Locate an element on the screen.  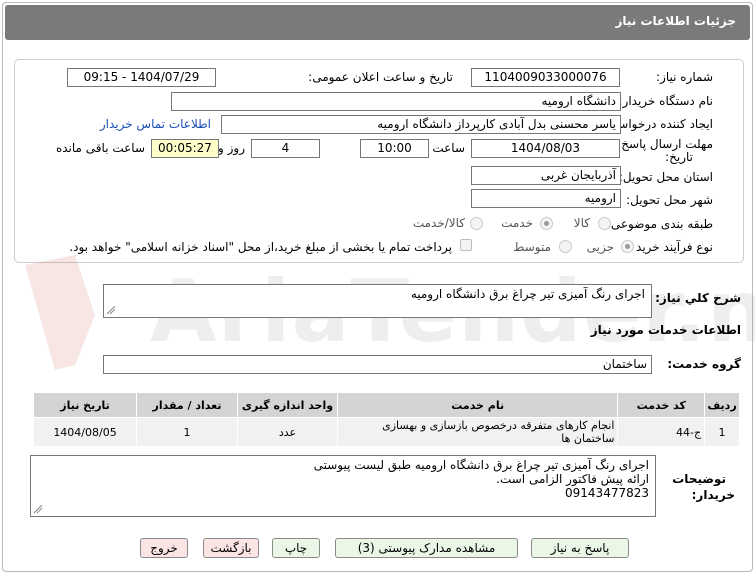
category-radio-service is located at coordinates (546, 223).